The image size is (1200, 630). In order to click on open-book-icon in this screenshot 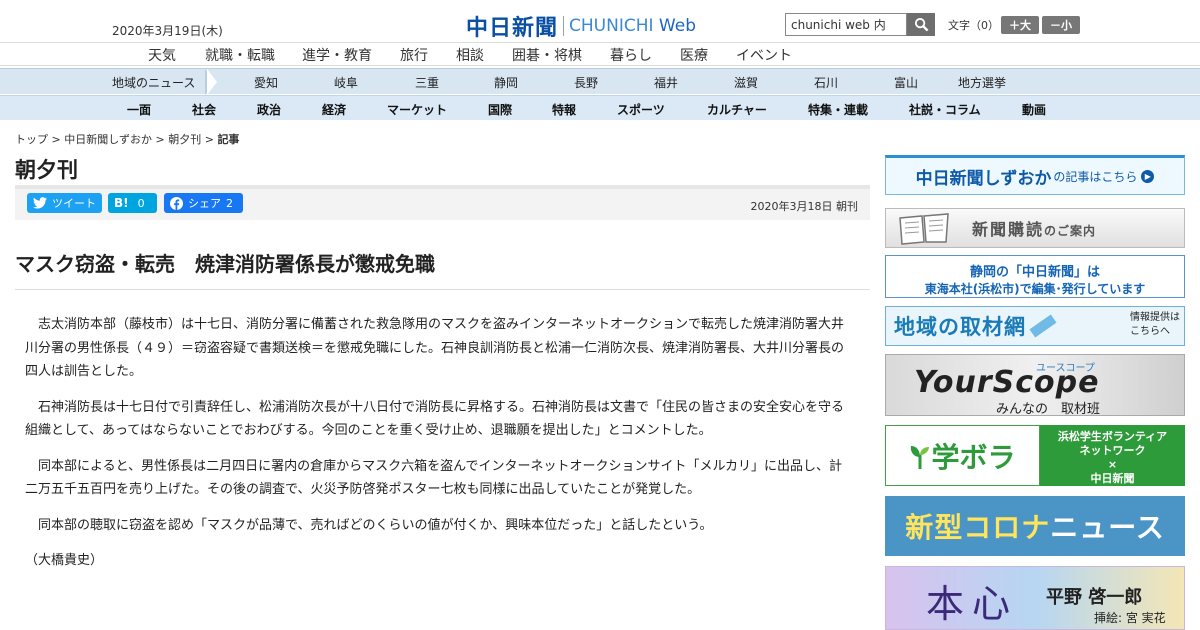, I will do `click(924, 229)`.